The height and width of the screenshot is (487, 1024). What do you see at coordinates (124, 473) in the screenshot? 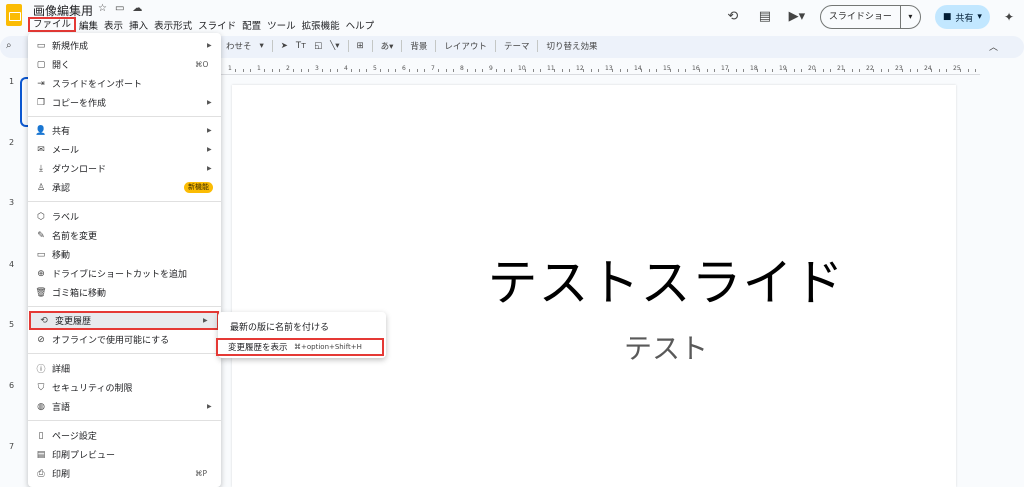
I see `menu-item-print: ⎙ 印刷 ⌘P` at bounding box center [124, 473].